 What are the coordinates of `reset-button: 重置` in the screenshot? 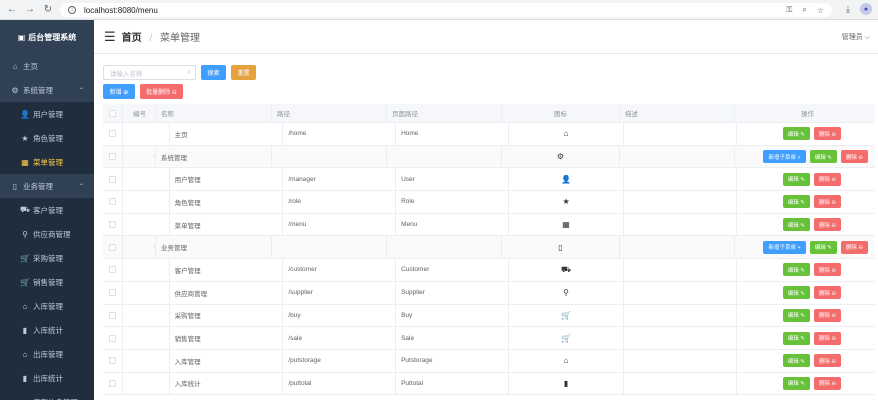 It's located at (243, 72).